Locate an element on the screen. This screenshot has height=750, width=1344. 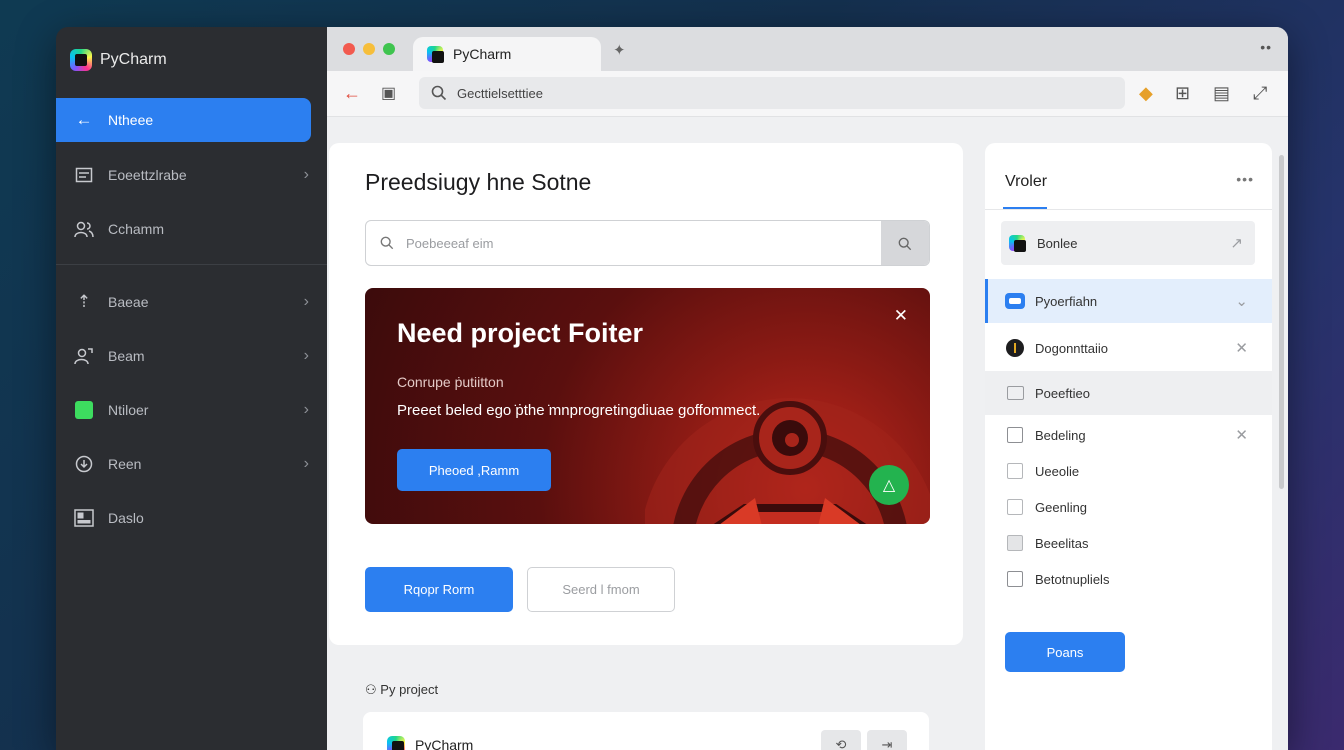
sidebar-item-label: Reen is located at coordinates (125, 464).